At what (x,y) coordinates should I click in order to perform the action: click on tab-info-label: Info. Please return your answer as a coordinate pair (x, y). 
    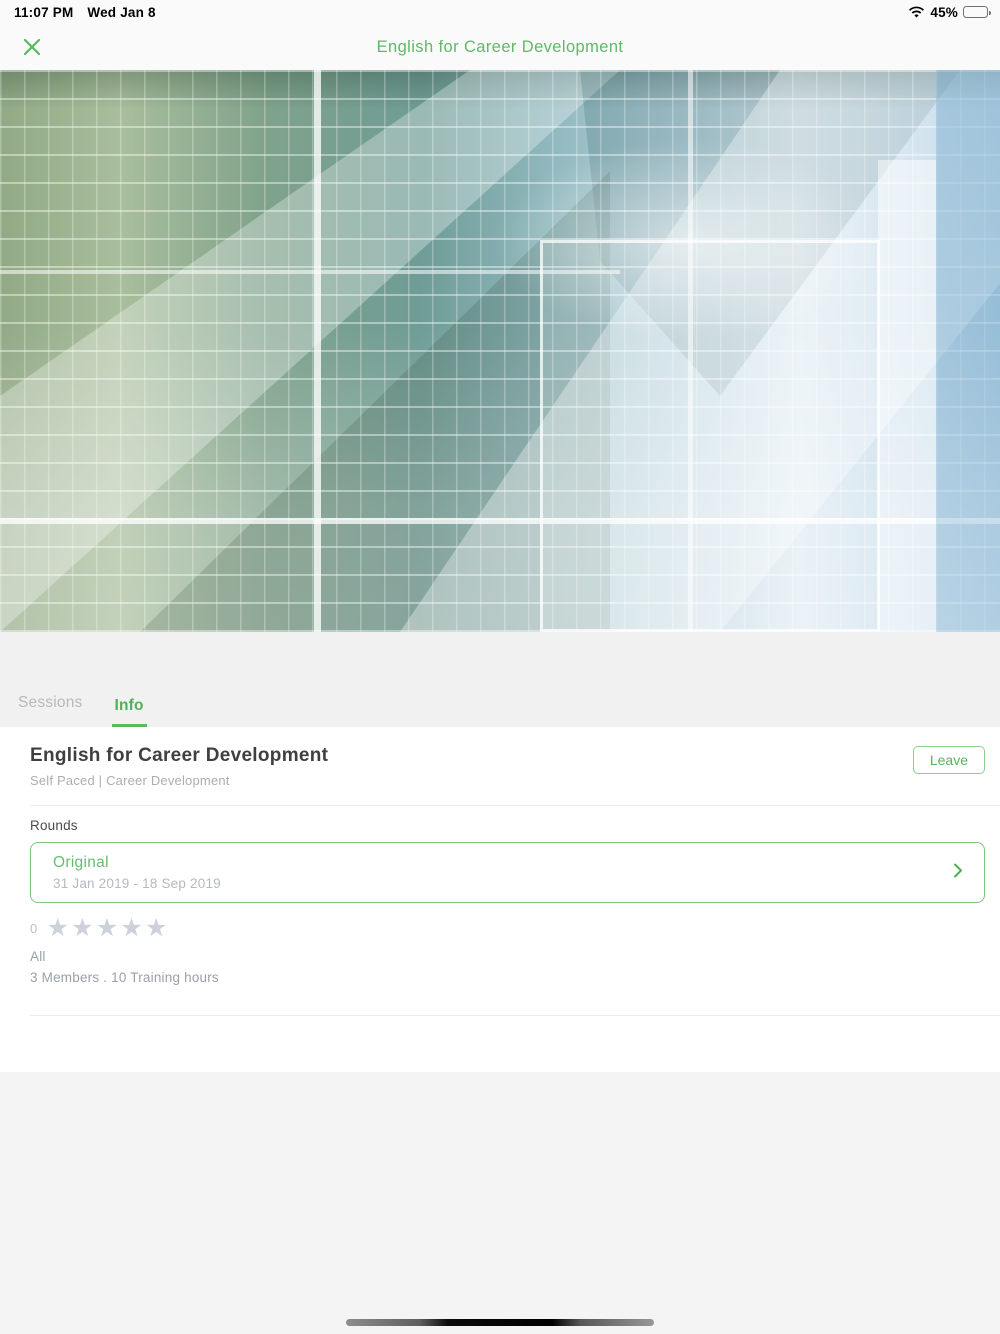
    Looking at the image, I should click on (129, 705).